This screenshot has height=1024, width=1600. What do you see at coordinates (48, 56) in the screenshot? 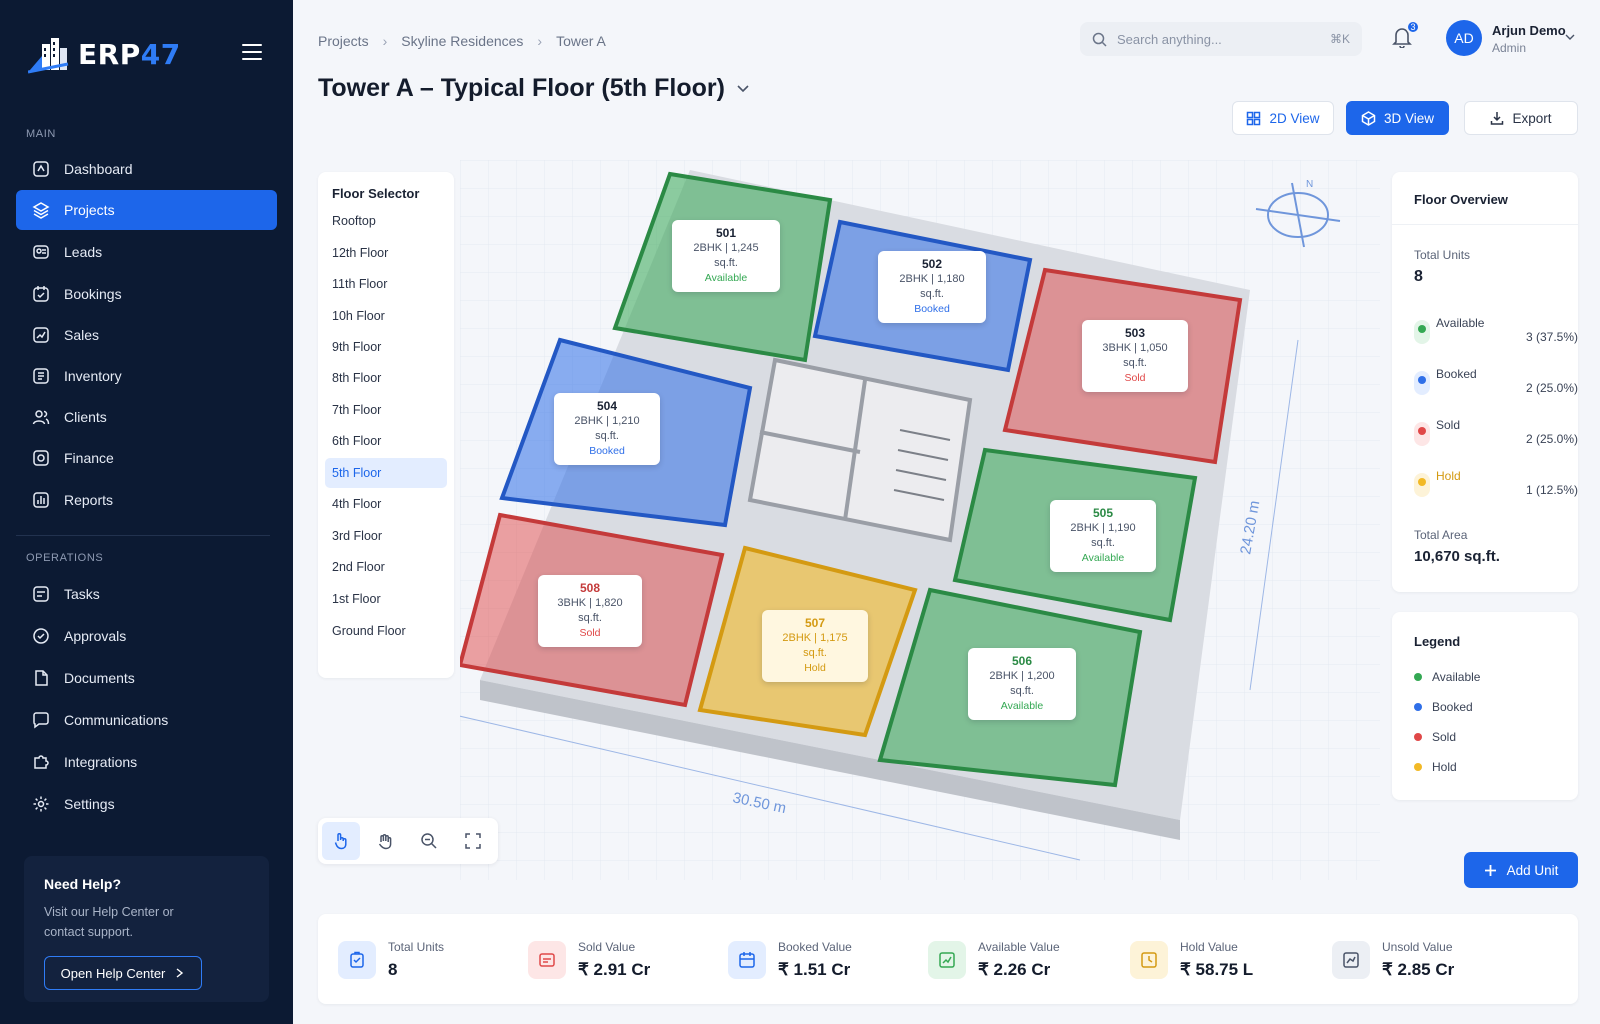
I see `building-logo-icon` at bounding box center [48, 56].